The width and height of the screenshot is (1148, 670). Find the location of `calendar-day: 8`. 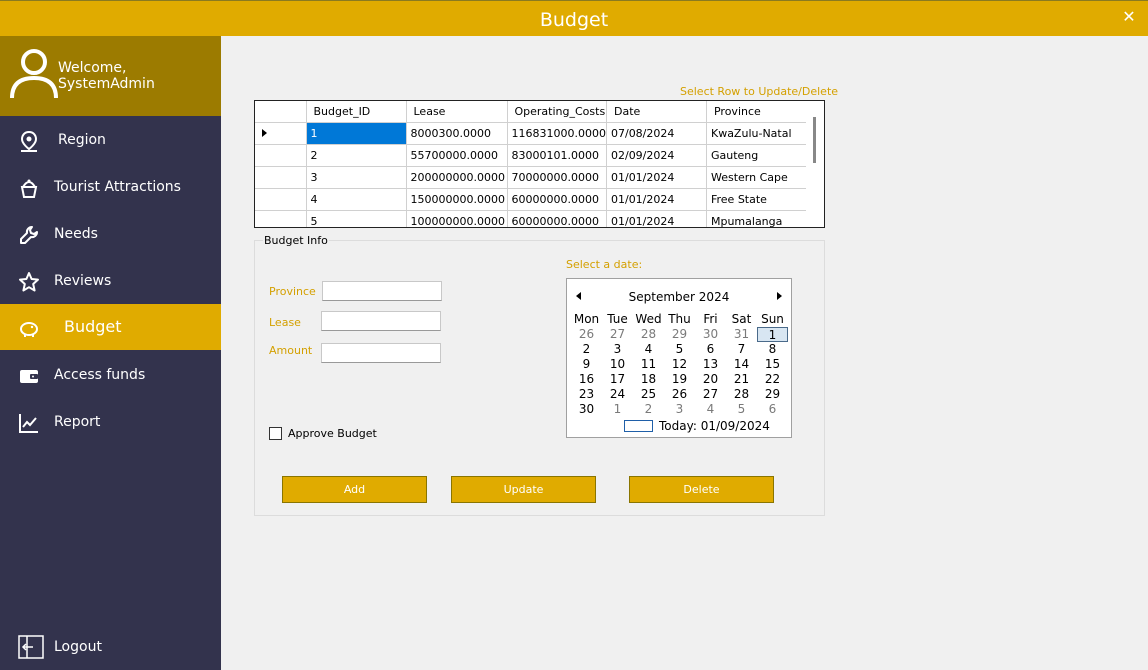

calendar-day: 8 is located at coordinates (772, 349).